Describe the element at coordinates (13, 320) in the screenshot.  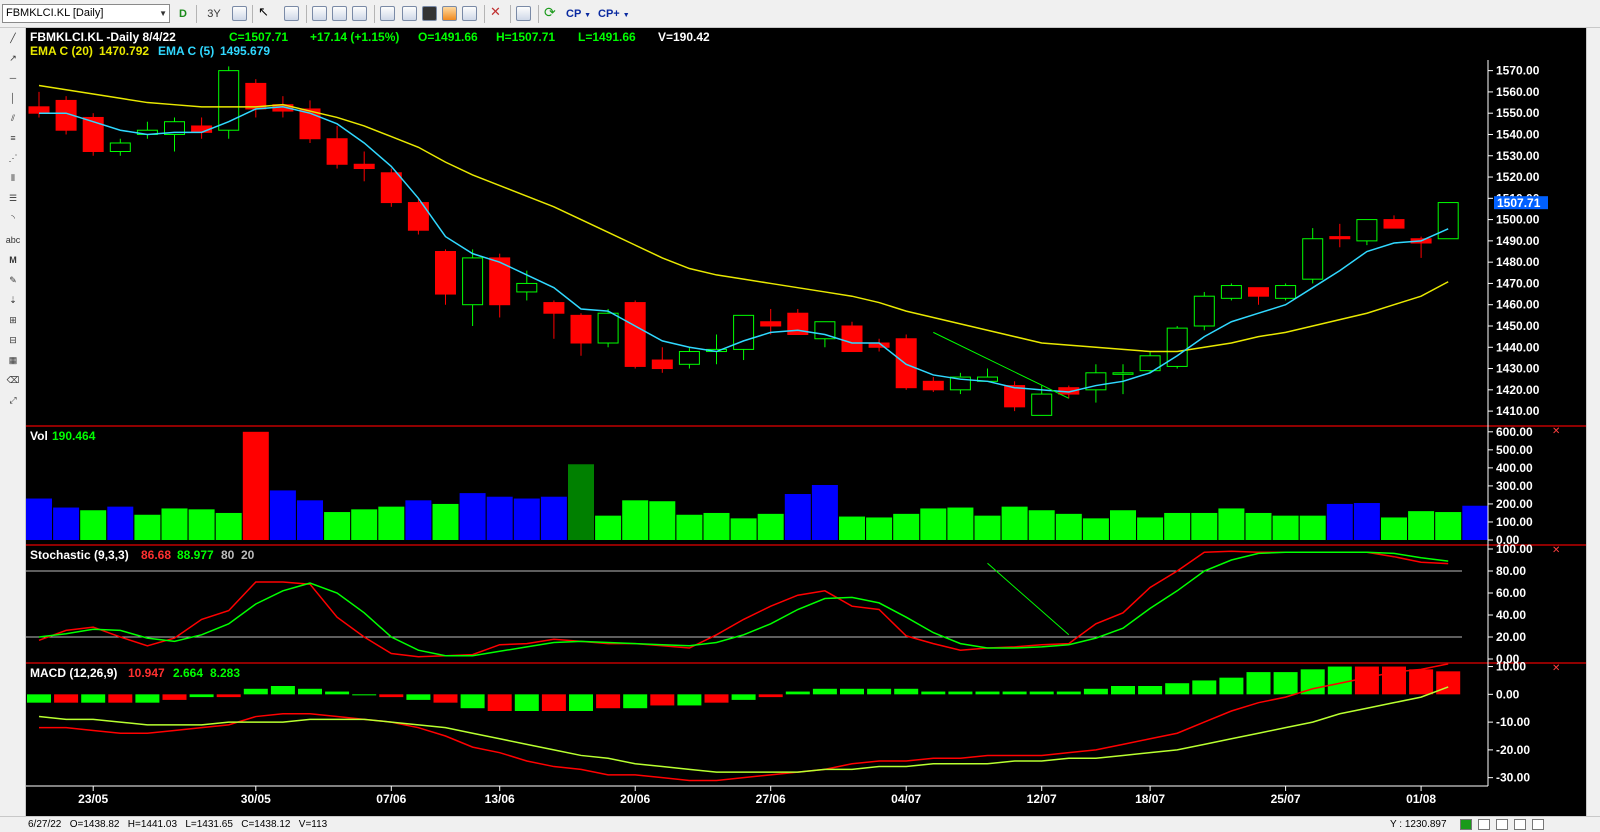
I see `label-tool-icon: ⊞` at that location.